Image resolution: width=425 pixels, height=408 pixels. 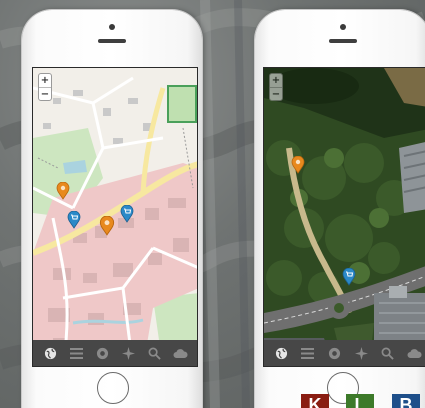 What do you see at coordinates (360, 401) in the screenshot?
I see `badge-l: L` at bounding box center [360, 401].